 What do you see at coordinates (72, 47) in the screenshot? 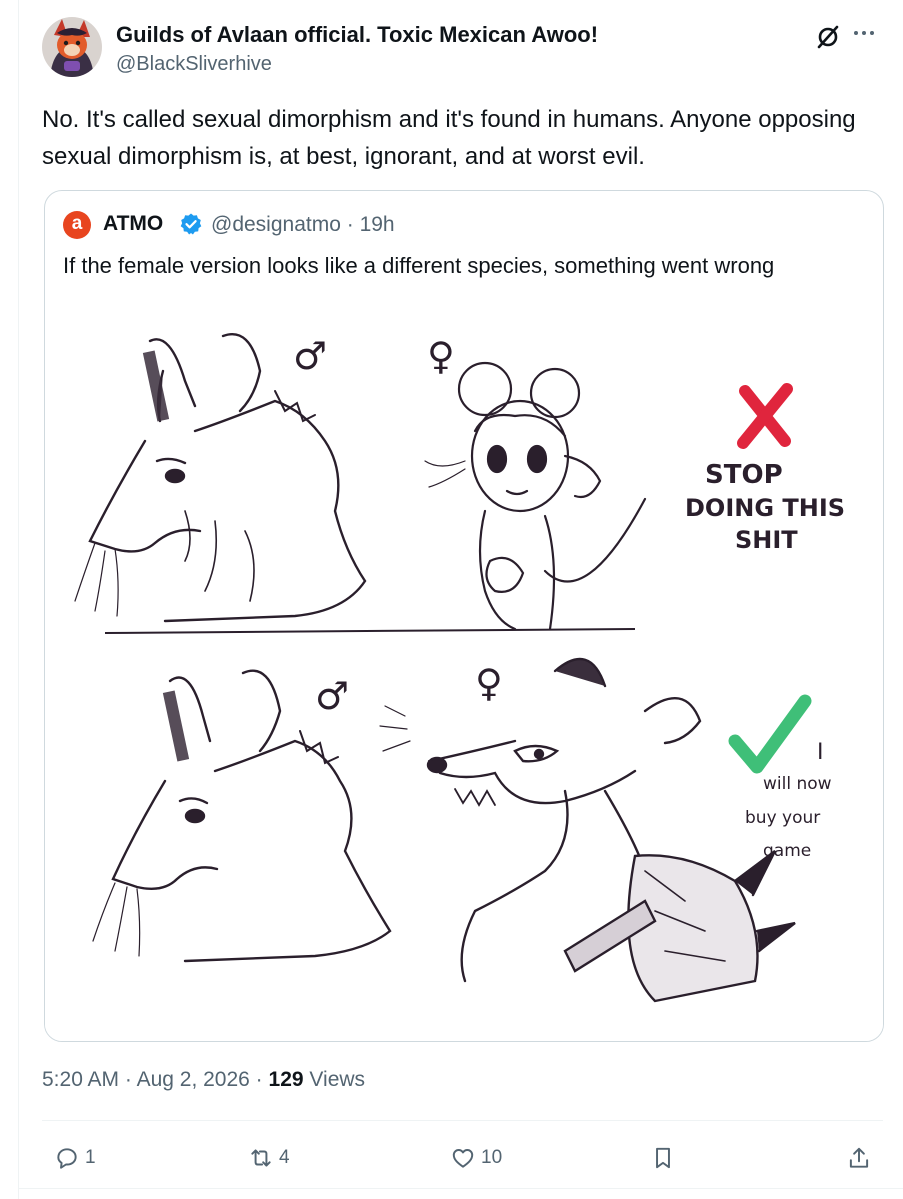
I see `author-avatar` at bounding box center [72, 47].